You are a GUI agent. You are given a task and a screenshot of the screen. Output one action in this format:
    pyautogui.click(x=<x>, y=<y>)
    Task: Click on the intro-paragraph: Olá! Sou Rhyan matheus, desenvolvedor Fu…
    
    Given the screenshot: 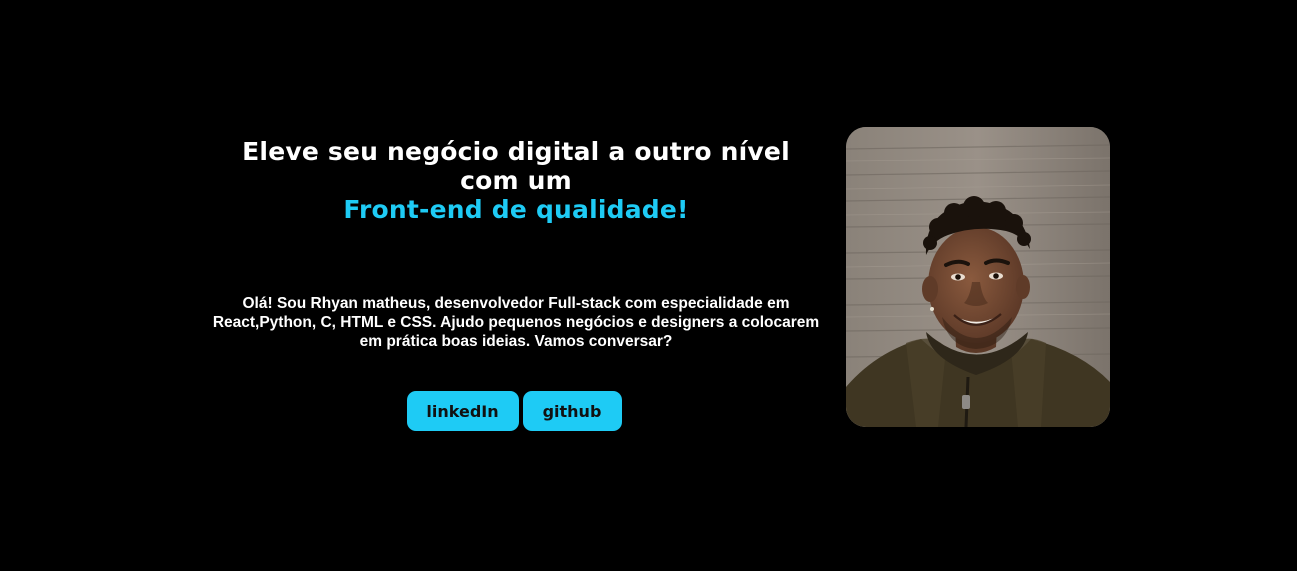 What is the action you would take?
    pyautogui.click(x=516, y=322)
    